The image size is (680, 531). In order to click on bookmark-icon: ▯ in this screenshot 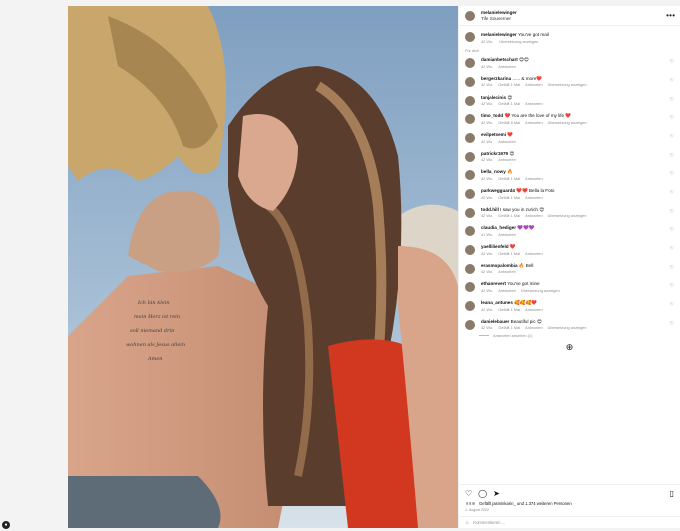, I will do `click(672, 493)`.